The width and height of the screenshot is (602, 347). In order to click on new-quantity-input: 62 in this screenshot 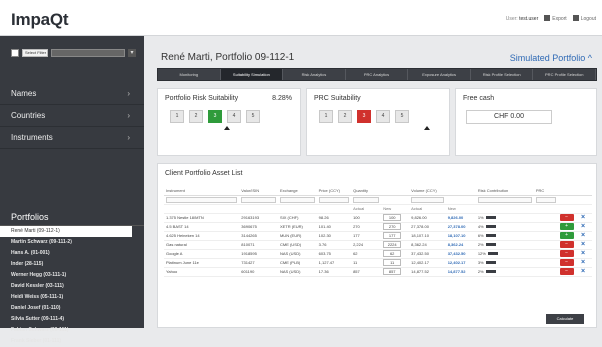, I will do `click(392, 253)`.